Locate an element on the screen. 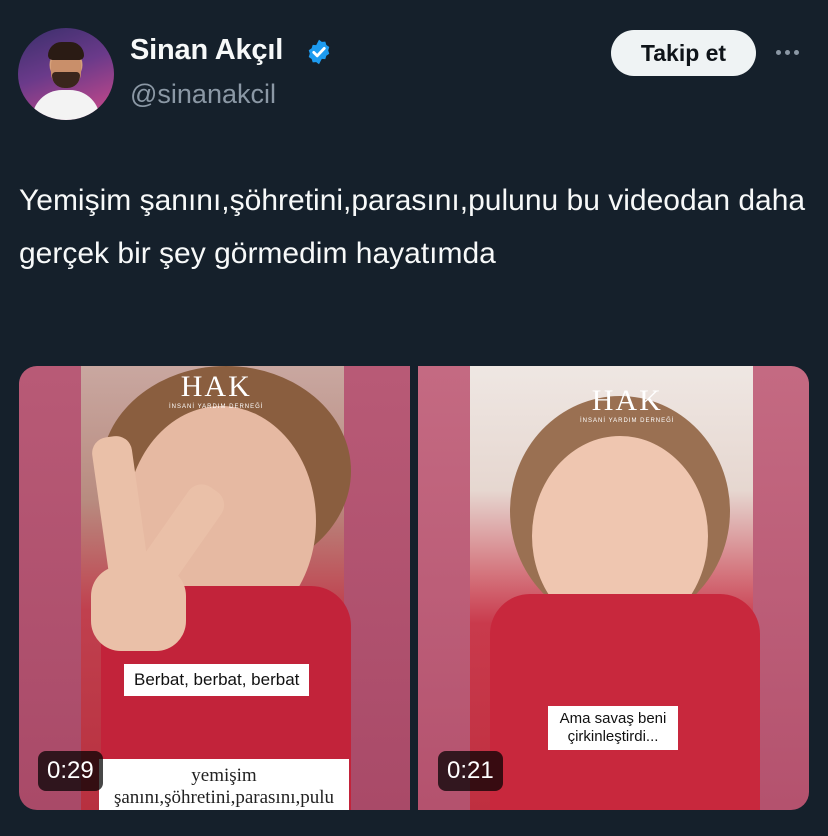 The width and height of the screenshot is (828, 836). verified-badge-icon is located at coordinates (319, 52).